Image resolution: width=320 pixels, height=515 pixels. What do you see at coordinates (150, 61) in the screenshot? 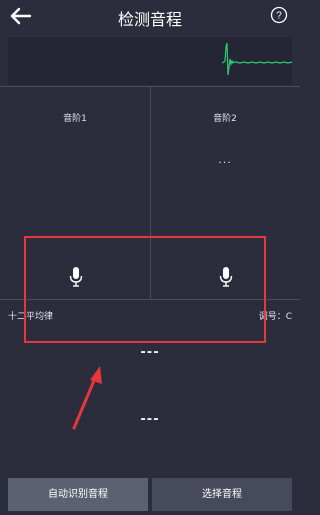
I see `waveform-display` at bounding box center [150, 61].